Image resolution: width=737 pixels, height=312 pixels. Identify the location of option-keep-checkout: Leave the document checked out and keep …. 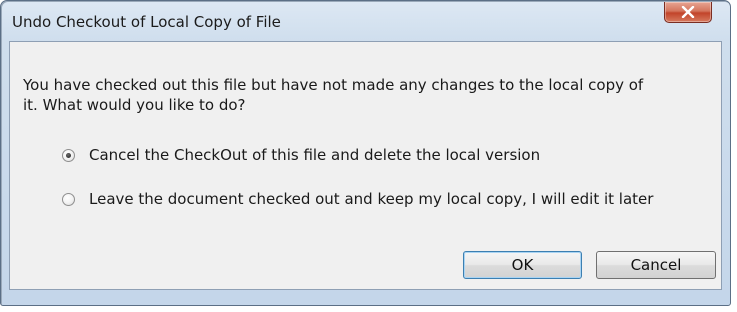
(357, 199).